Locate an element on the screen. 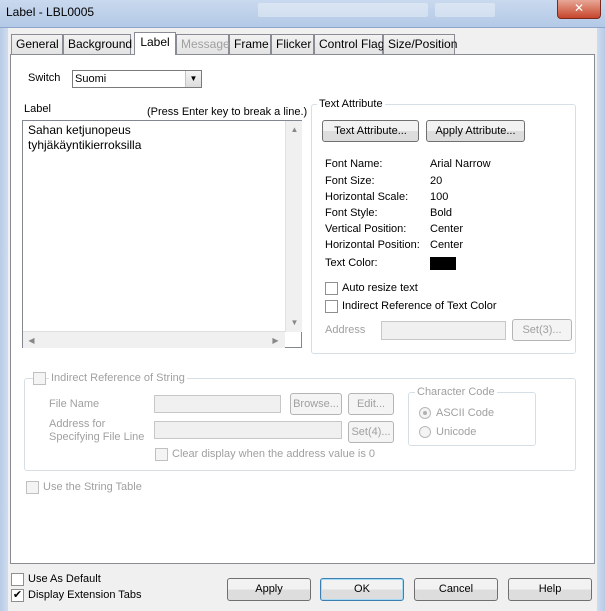  font-name-label: Font Name: is located at coordinates (354, 164).